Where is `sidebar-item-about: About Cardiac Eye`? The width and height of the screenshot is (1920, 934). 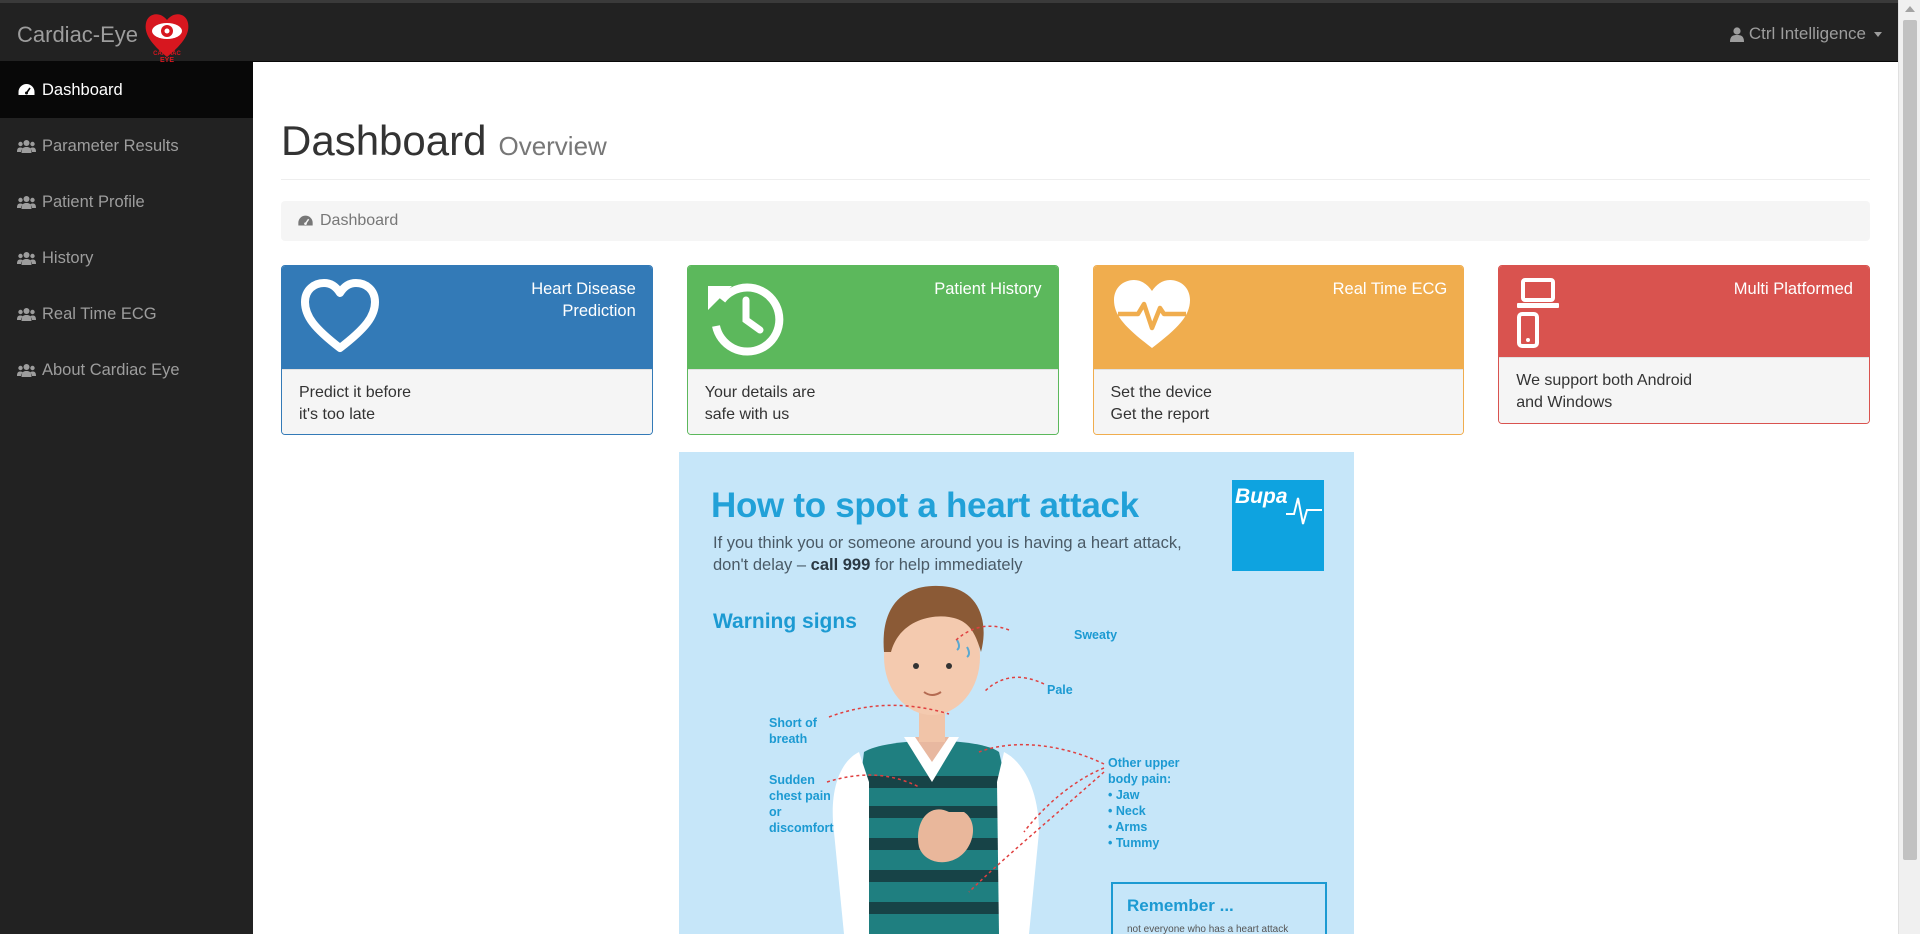 sidebar-item-about: About Cardiac Eye is located at coordinates (126, 370).